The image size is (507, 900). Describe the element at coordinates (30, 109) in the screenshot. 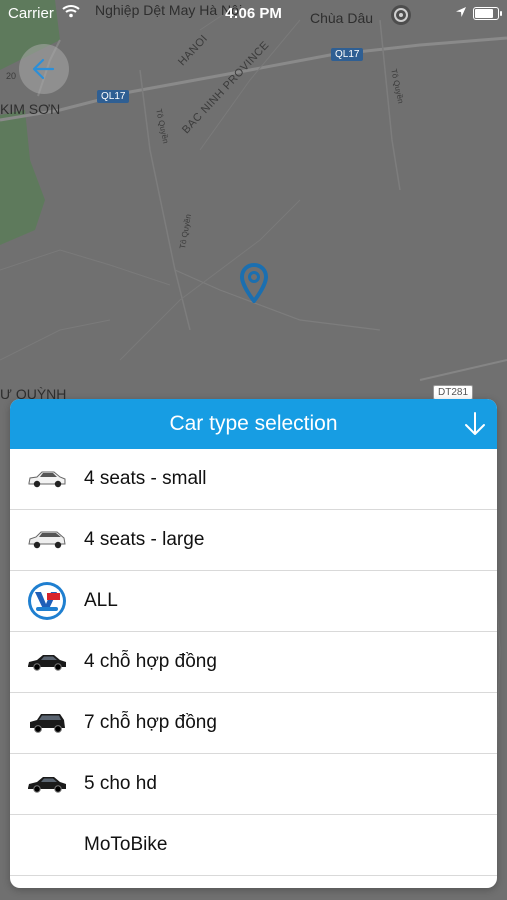

I see `map-label-kim-son: KIM SƠN` at that location.